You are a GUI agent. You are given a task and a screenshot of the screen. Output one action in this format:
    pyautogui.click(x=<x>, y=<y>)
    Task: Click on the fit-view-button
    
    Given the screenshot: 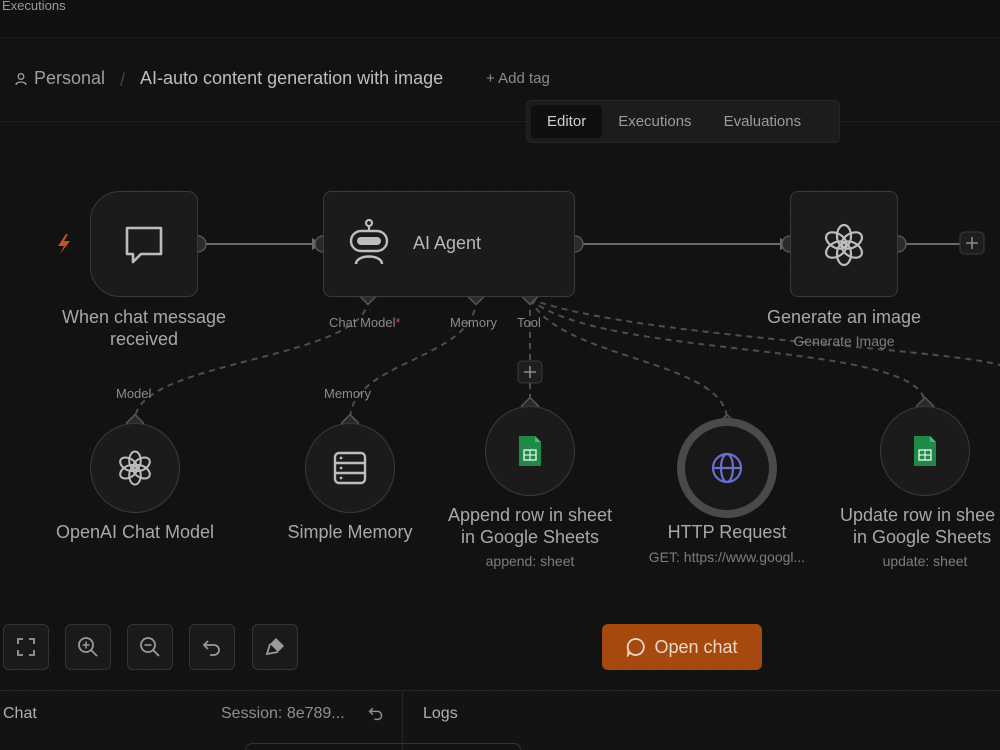 What is the action you would take?
    pyautogui.click(x=26, y=647)
    